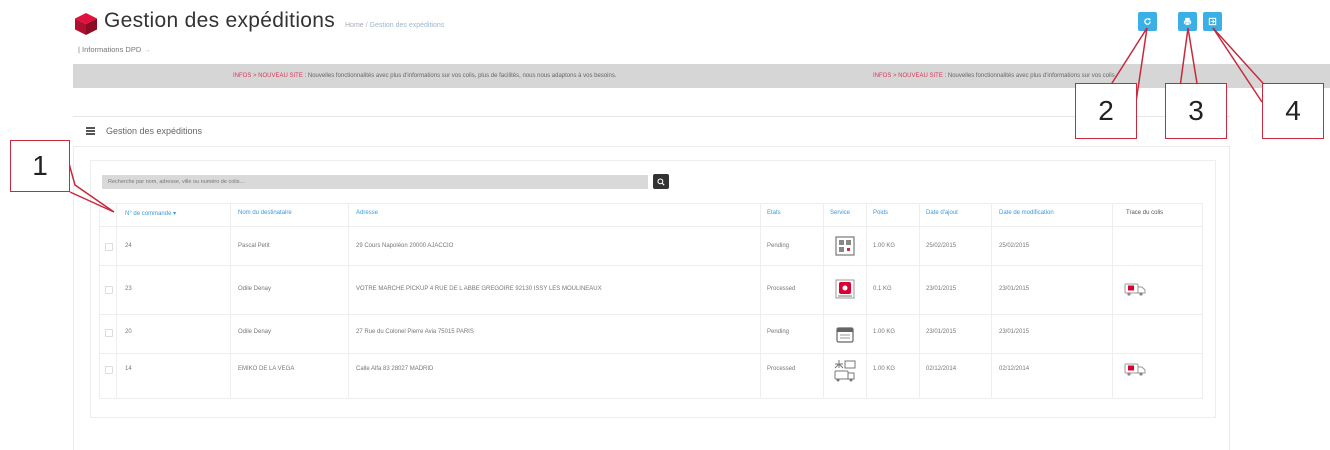 The height and width of the screenshot is (450, 1330). I want to click on callout-4: 4, so click(1293, 111).